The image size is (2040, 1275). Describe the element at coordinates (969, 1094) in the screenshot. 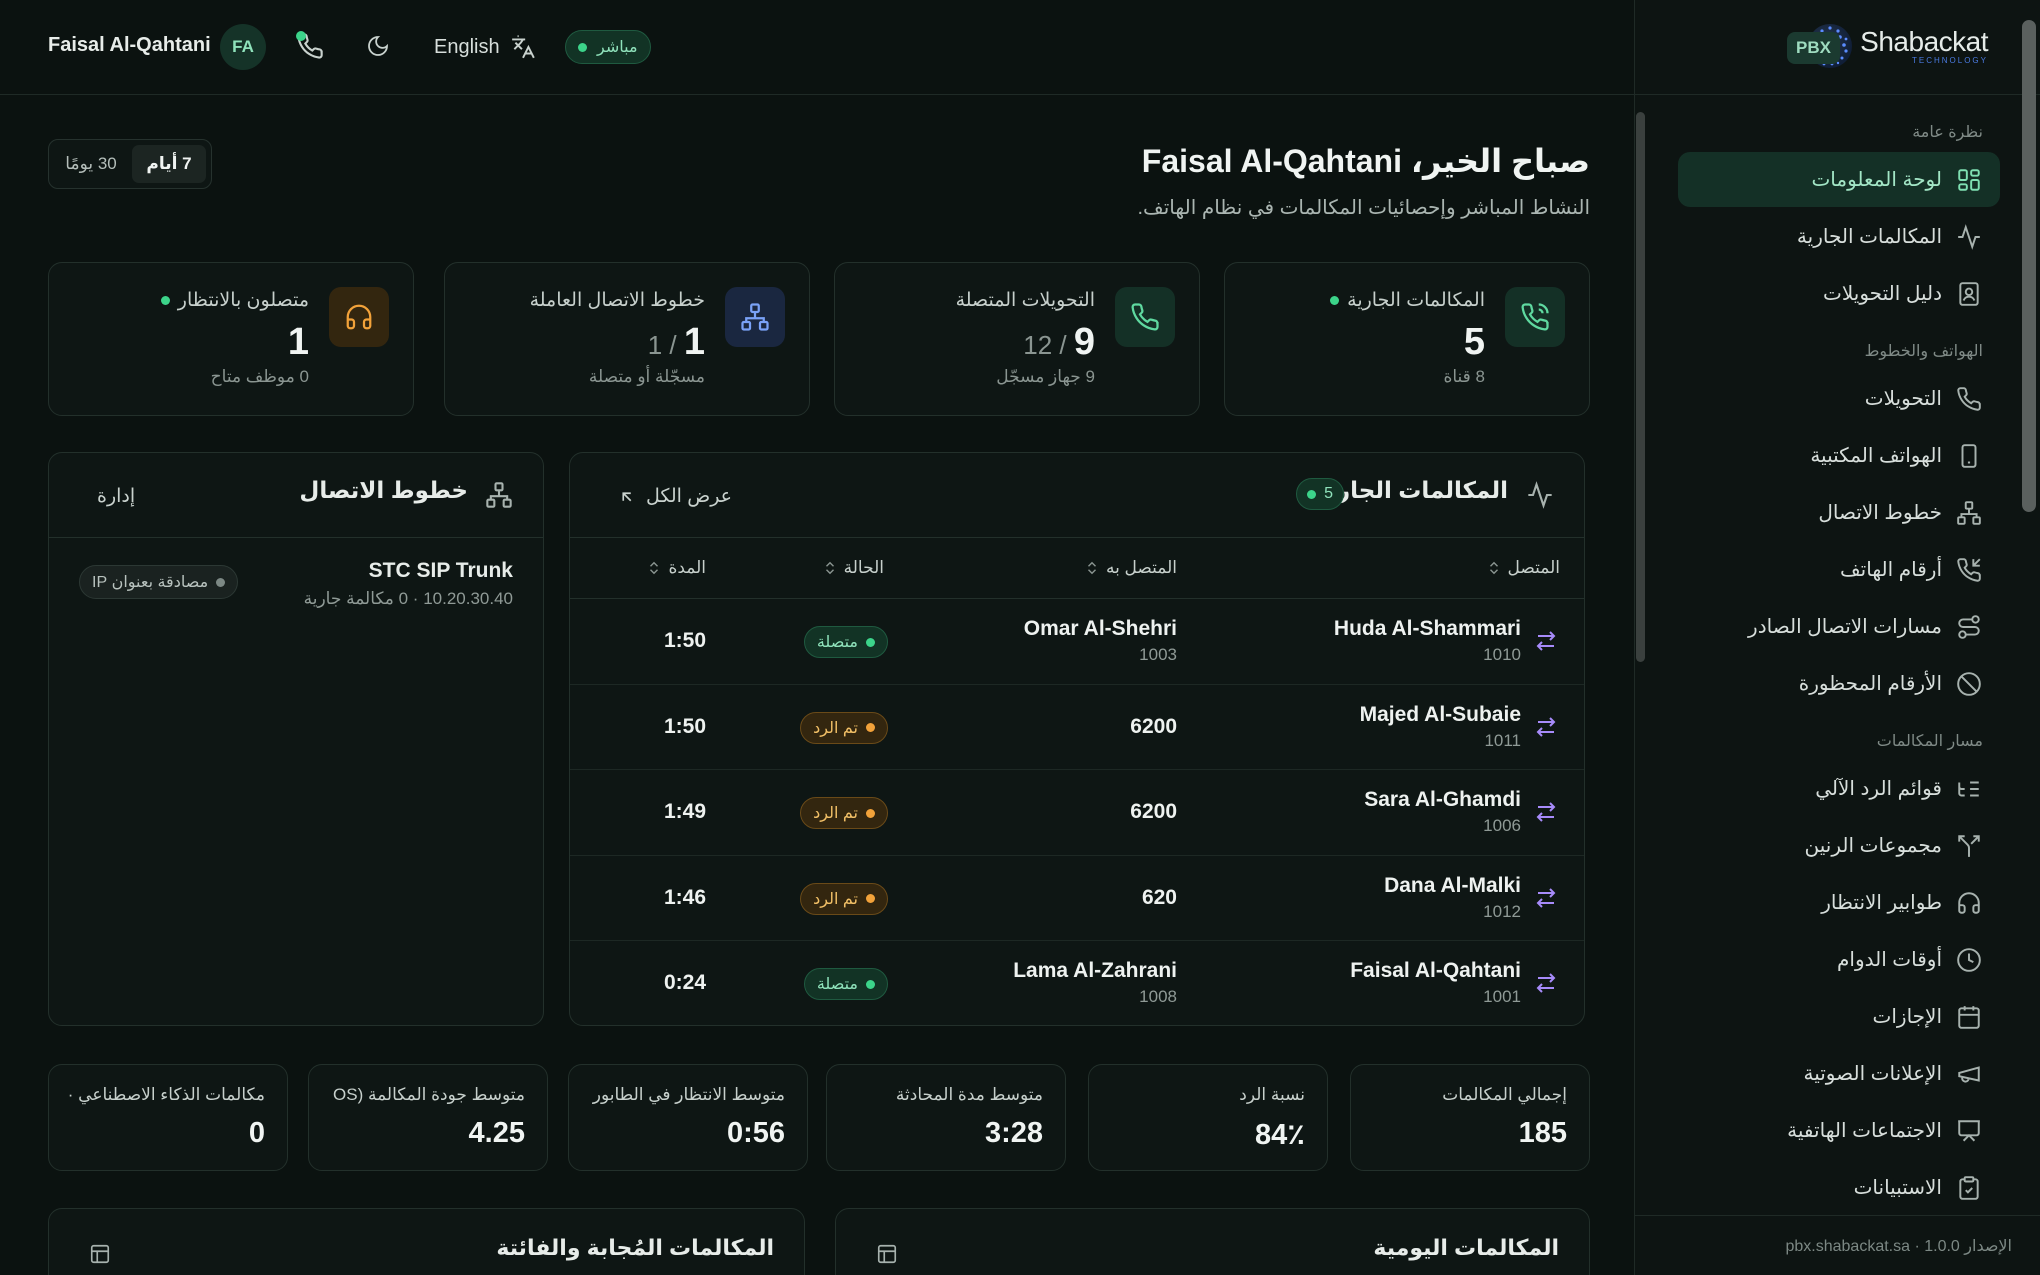

I see `metric-label: متوسط مدة المحادثة` at that location.